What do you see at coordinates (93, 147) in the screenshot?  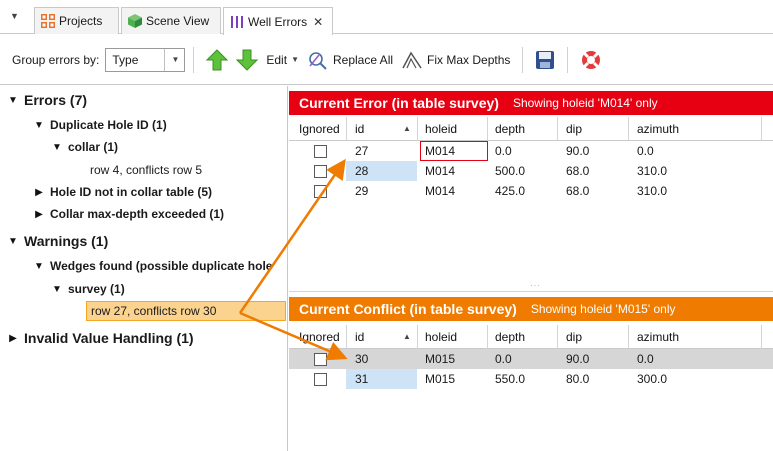 I see `tree-node-label: collar (1)` at bounding box center [93, 147].